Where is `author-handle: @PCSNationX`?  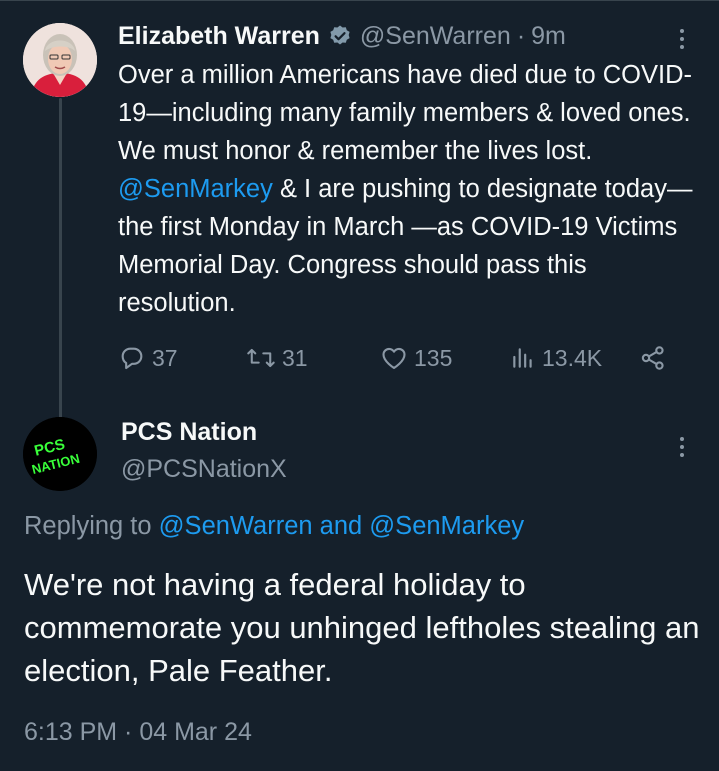
author-handle: @PCSNationX is located at coordinates (204, 469).